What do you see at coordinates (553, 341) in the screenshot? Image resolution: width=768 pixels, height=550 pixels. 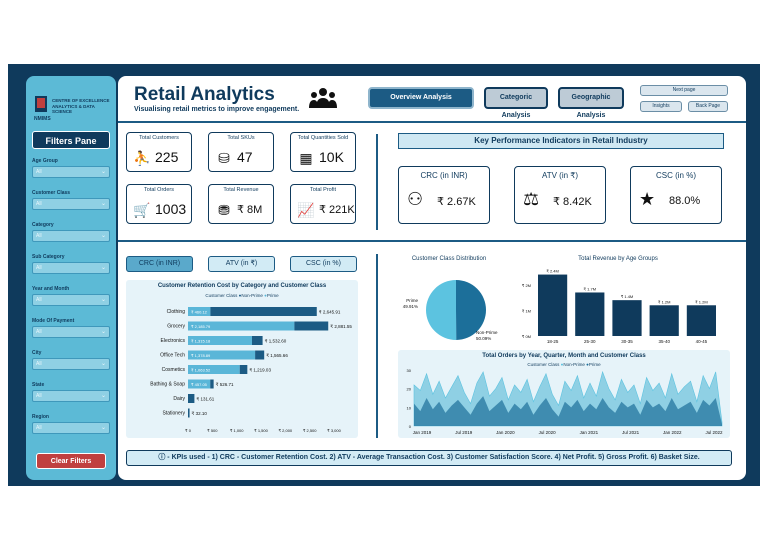 I see `x-tick-label: 18-25` at bounding box center [553, 341].